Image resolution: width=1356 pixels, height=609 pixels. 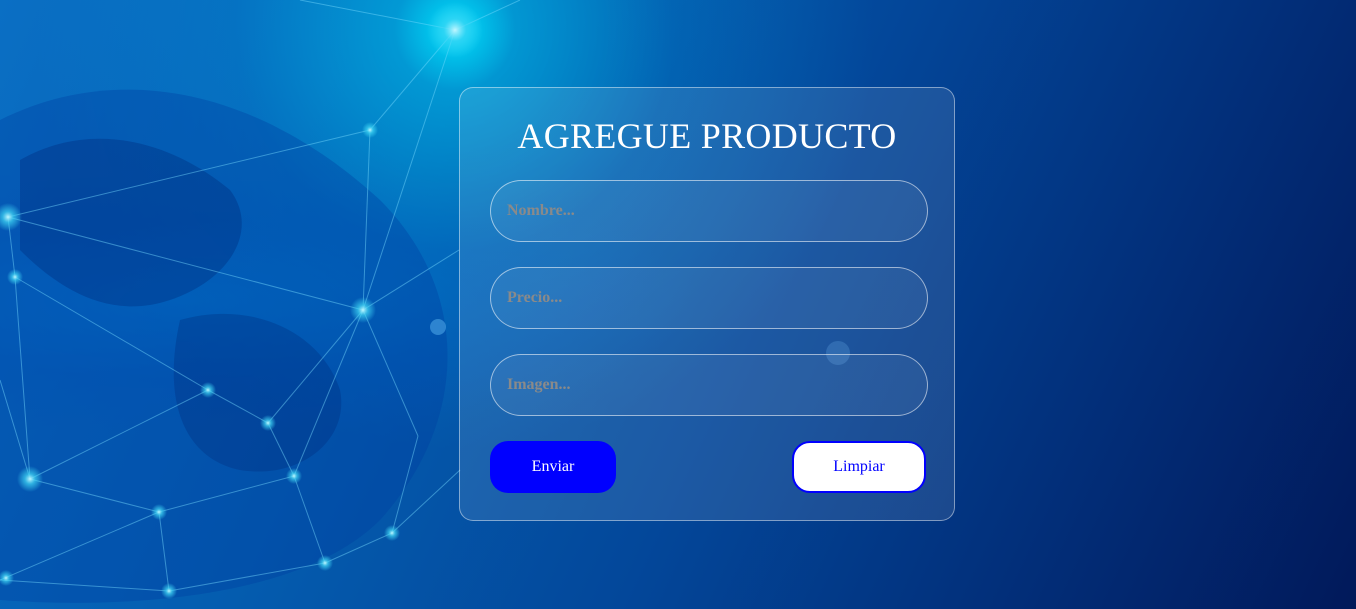 I want to click on form-title: AGREGUE PRODUCTO, so click(x=707, y=136).